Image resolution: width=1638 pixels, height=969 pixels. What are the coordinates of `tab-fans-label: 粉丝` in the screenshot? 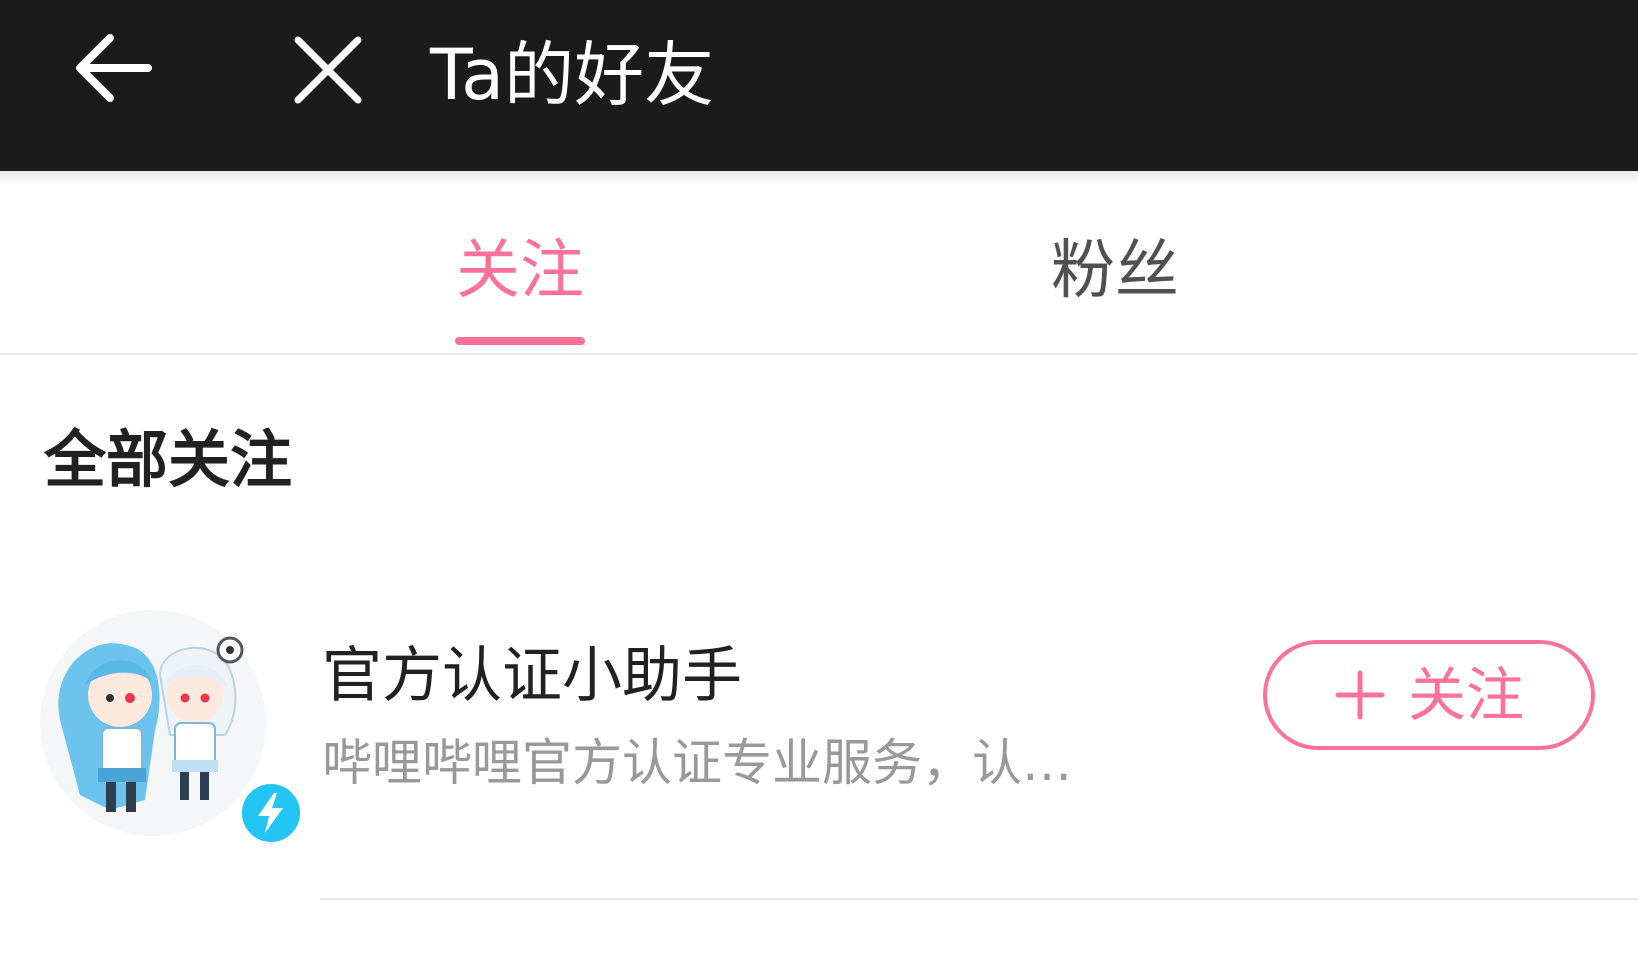 It's located at (1115, 271).